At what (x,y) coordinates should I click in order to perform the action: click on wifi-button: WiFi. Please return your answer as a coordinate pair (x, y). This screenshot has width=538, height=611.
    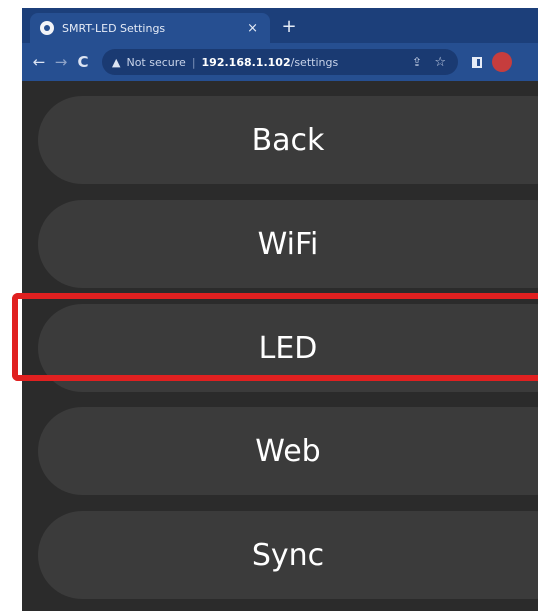
    Looking at the image, I should click on (288, 244).